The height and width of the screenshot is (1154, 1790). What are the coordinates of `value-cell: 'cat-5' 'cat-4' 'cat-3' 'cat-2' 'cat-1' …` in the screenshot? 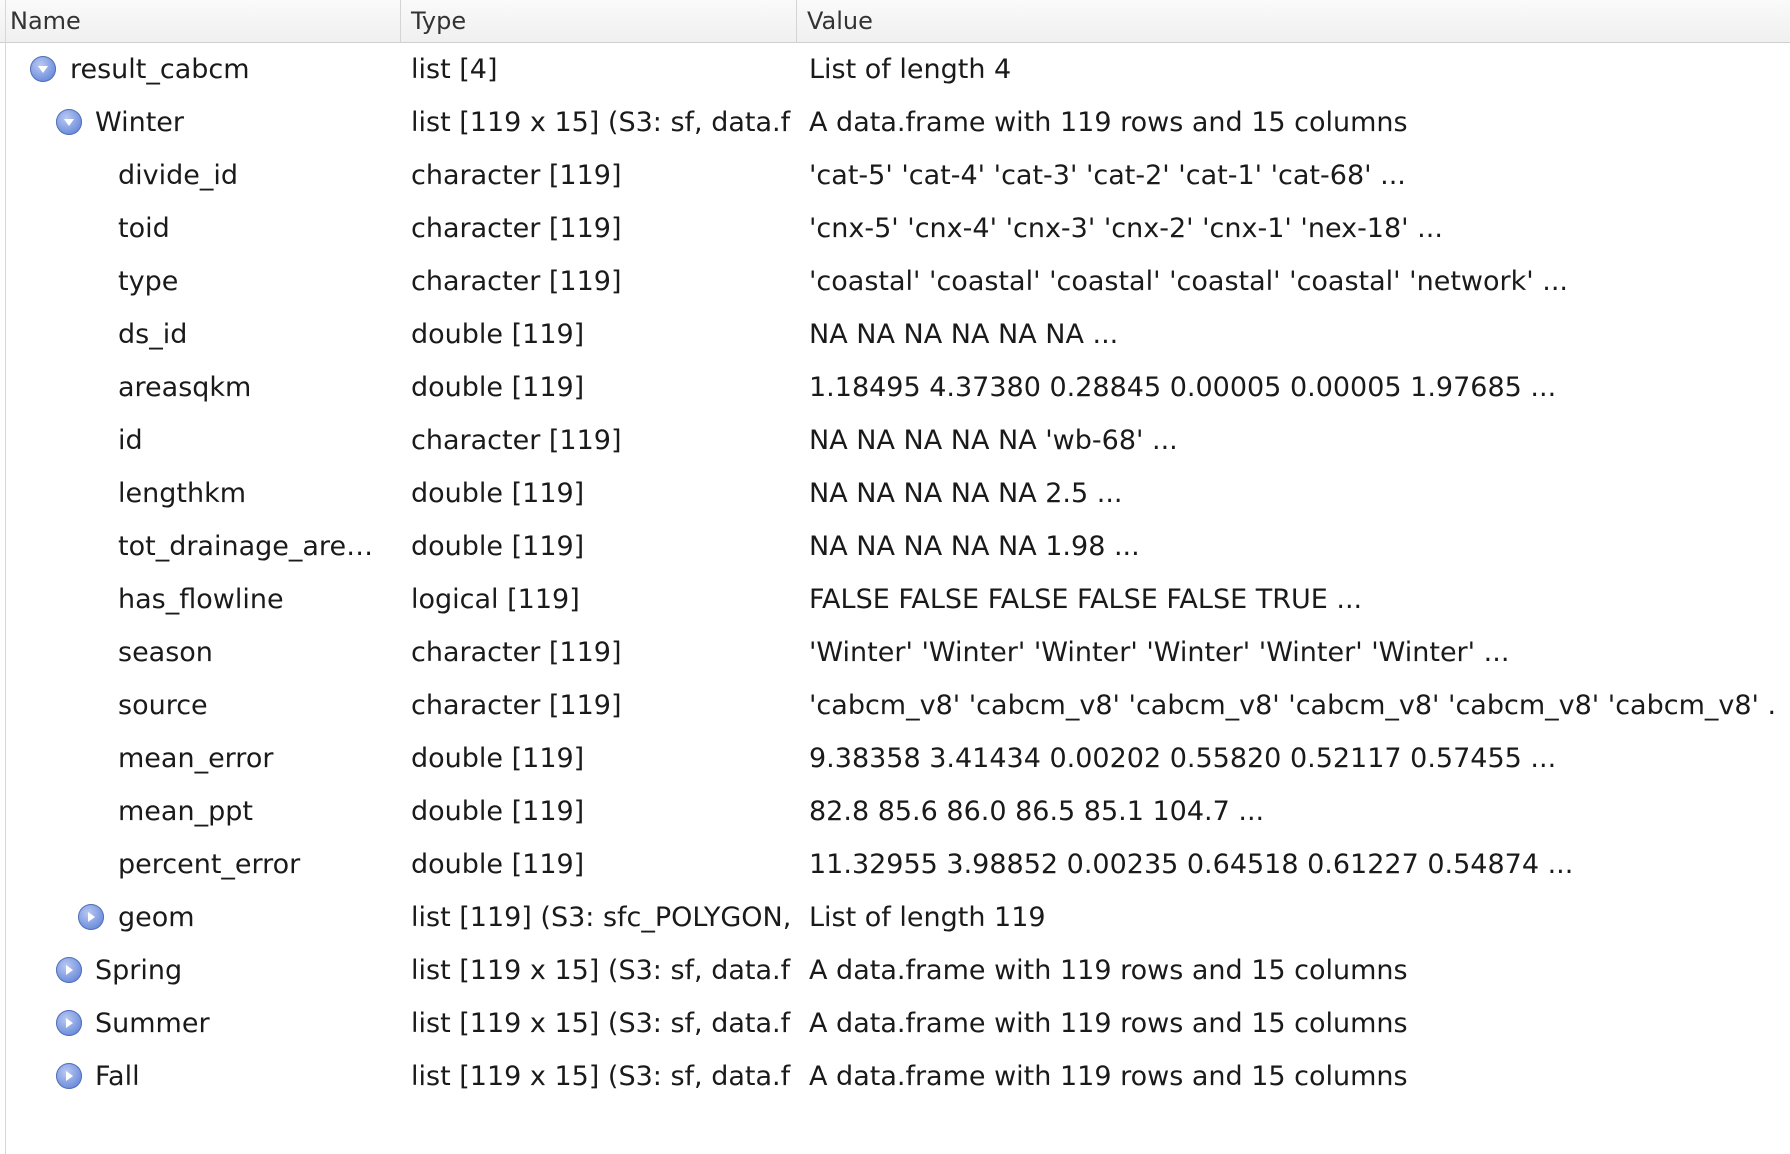 It's located at (1107, 175).